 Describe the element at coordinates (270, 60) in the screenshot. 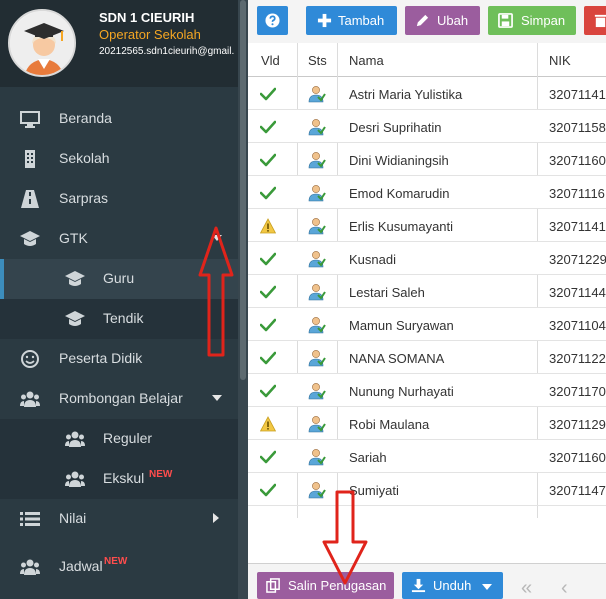

I see `column-header-vld: Vld` at that location.